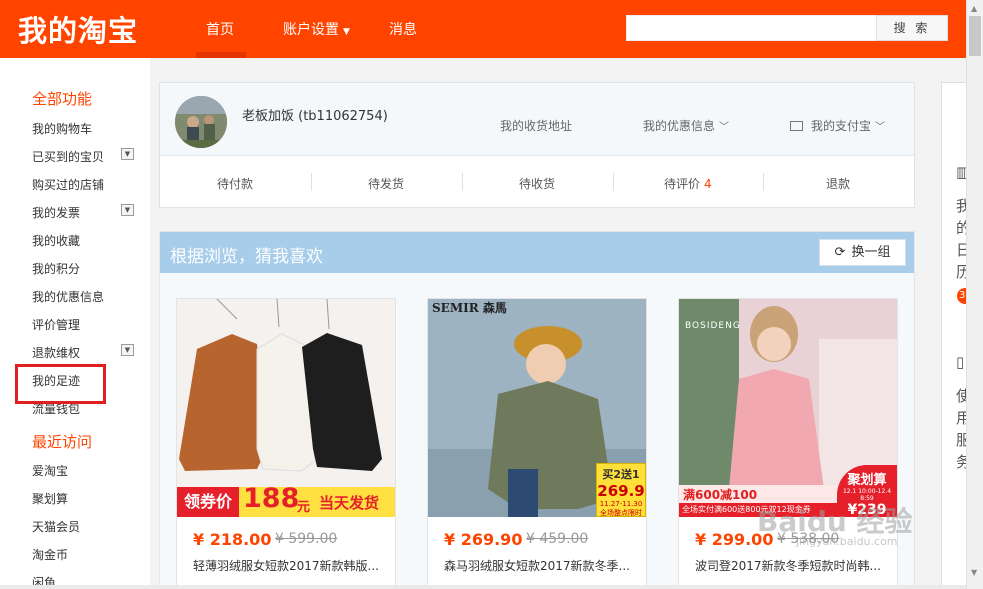  What do you see at coordinates (56, 268) in the screenshot?
I see `sidebar-item-points: 我的积分` at bounding box center [56, 268].